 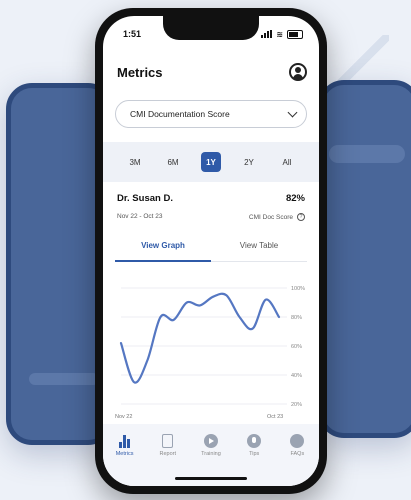 What do you see at coordinates (259, 249) in the screenshot?
I see `tab-view-table: View Table` at bounding box center [259, 249].